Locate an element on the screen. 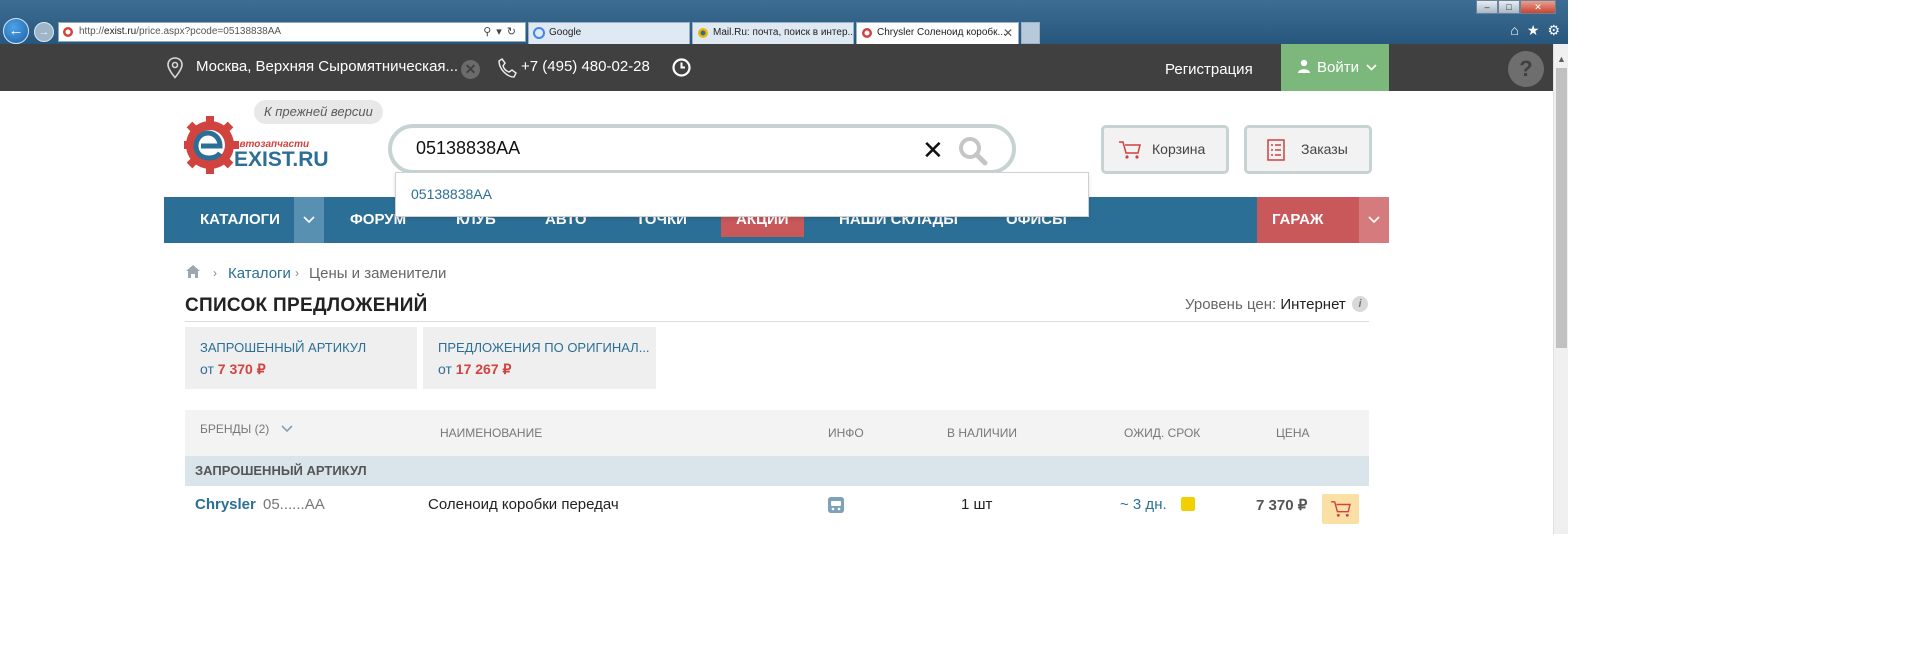  settings-gear-icon: ⚙ is located at coordinates (1553, 30).